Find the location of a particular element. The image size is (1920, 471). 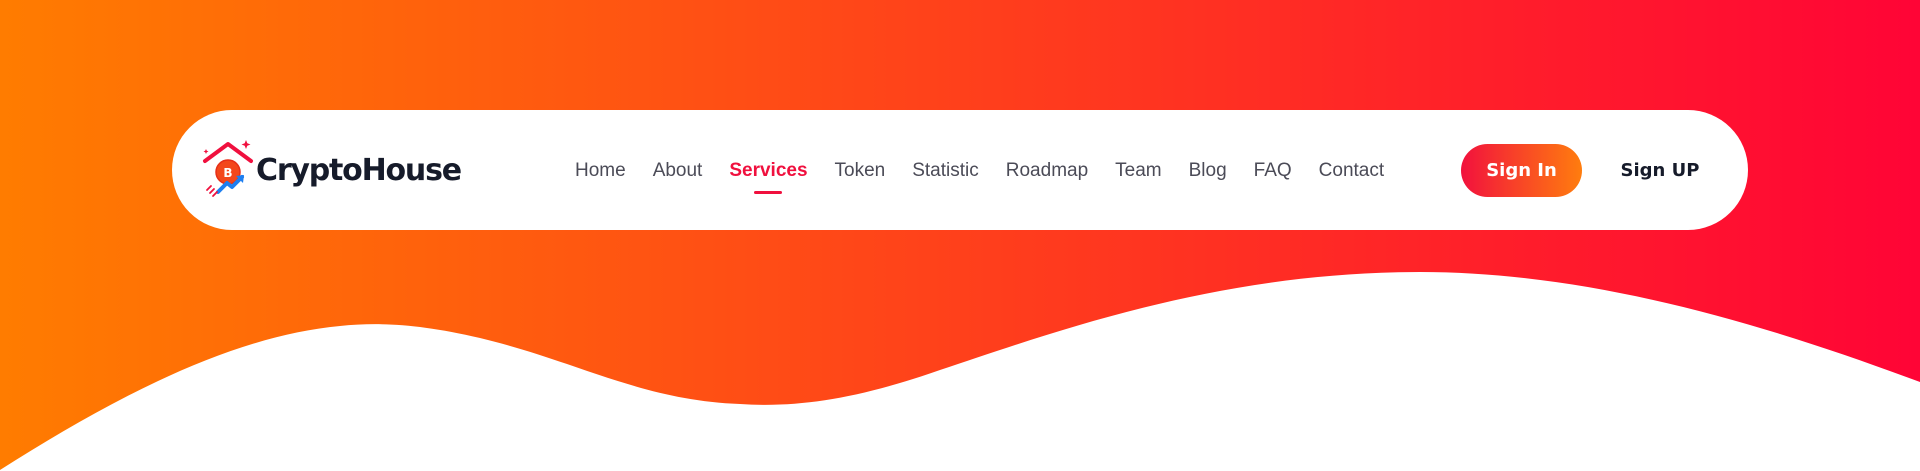

nav-item-faq: FAQ is located at coordinates (1273, 170).